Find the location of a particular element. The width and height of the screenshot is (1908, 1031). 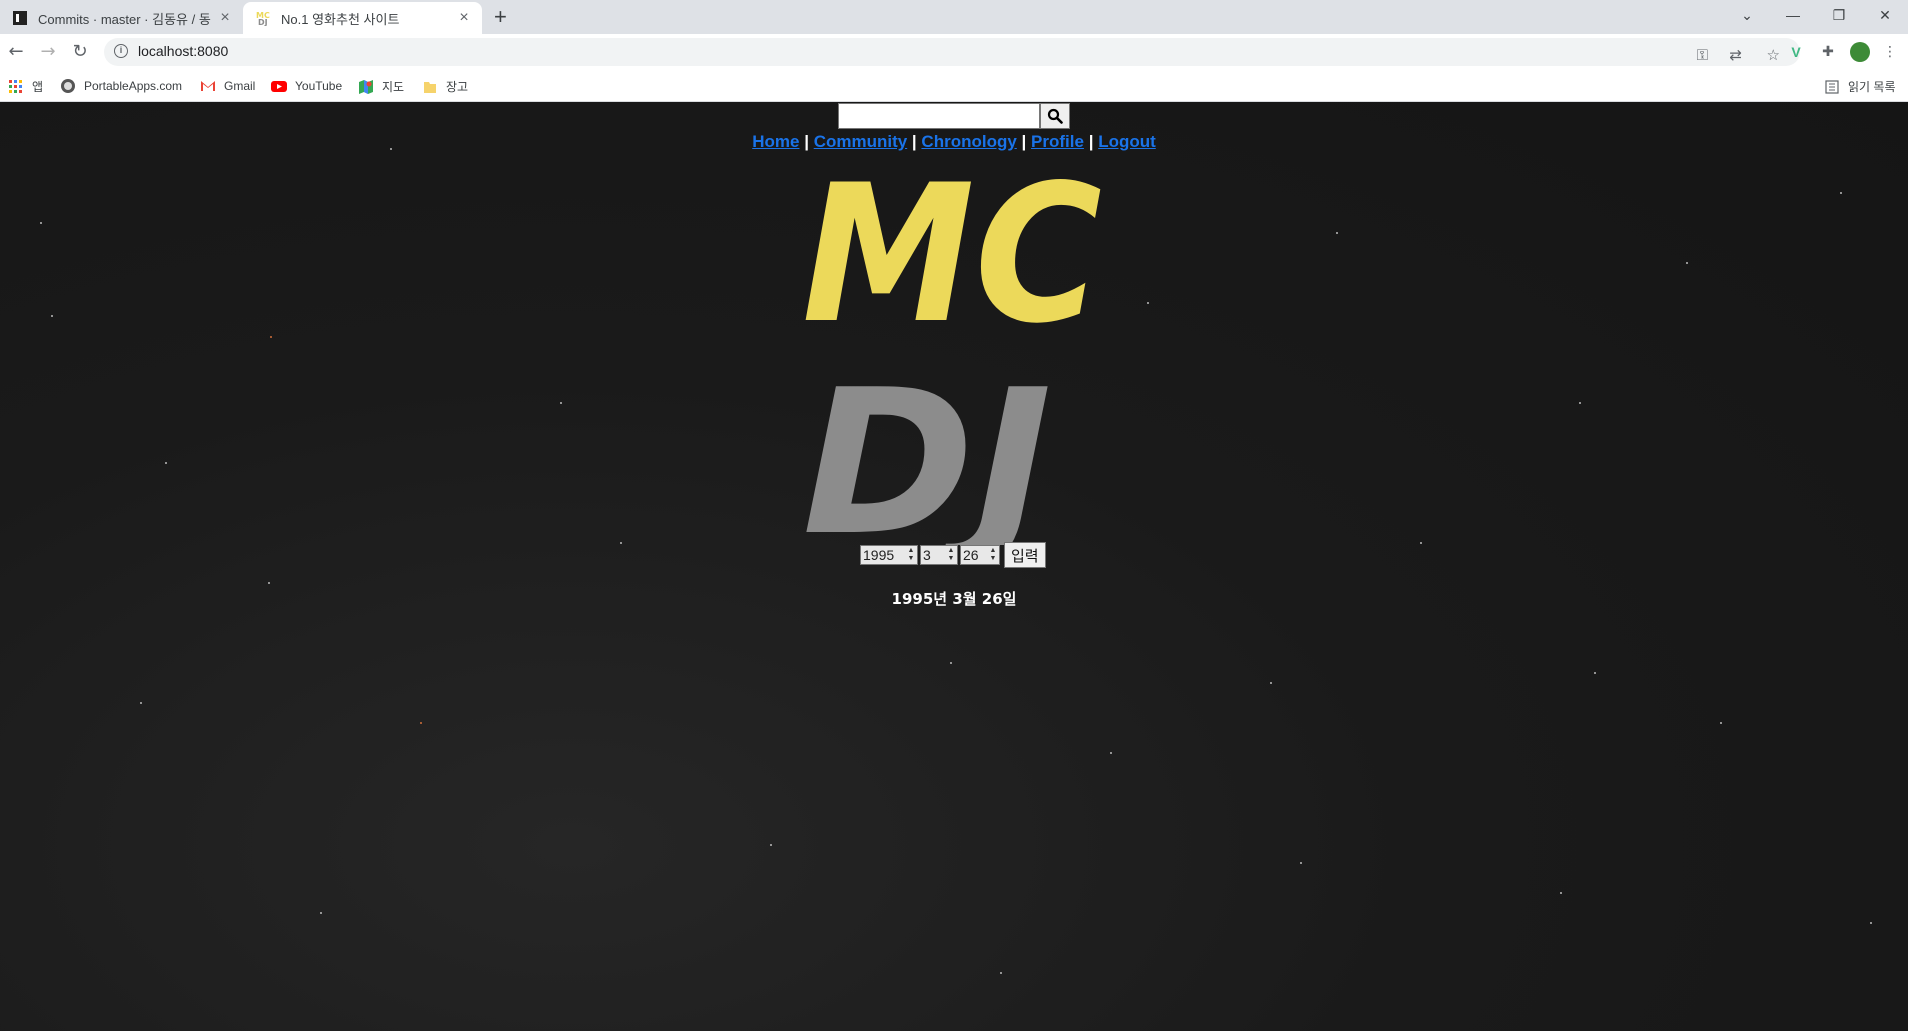

site-info-icon: i is located at coordinates (121, 51).